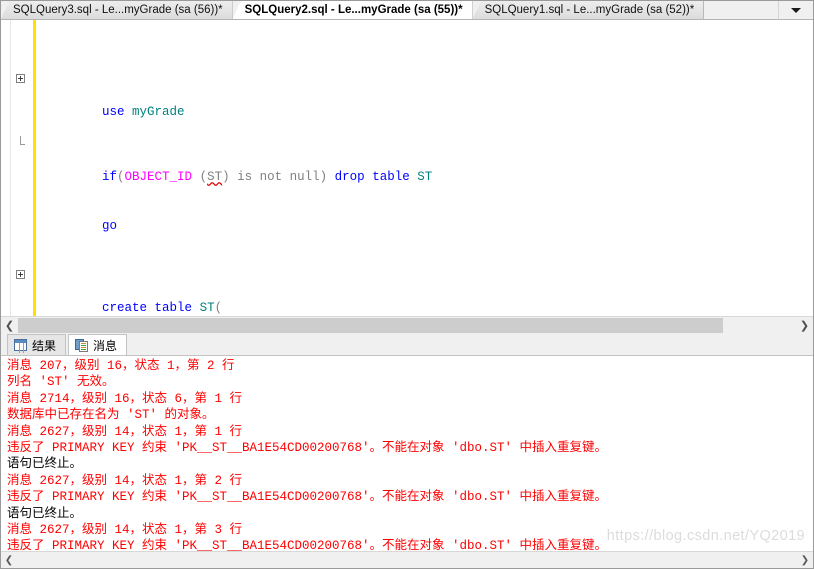 This screenshot has height=569, width=814. What do you see at coordinates (44, 345) in the screenshot?
I see `tab-results-label: 结果` at bounding box center [44, 345].